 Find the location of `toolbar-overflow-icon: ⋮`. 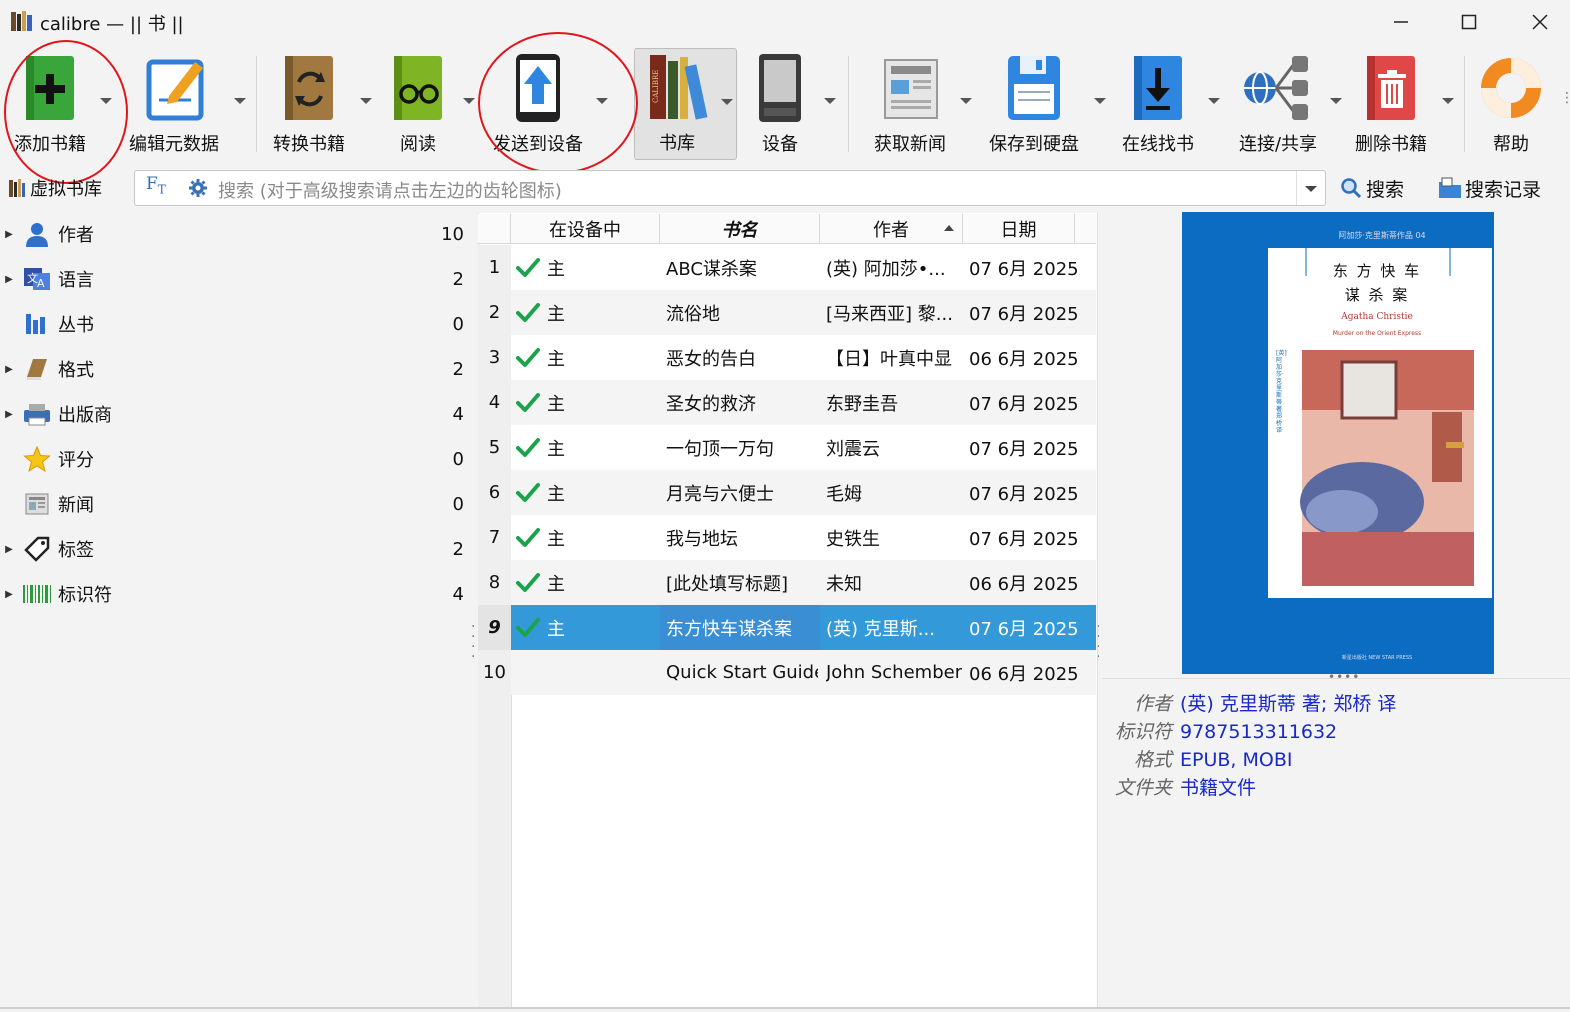

toolbar-overflow-icon: ⋮ is located at coordinates (1565, 98).